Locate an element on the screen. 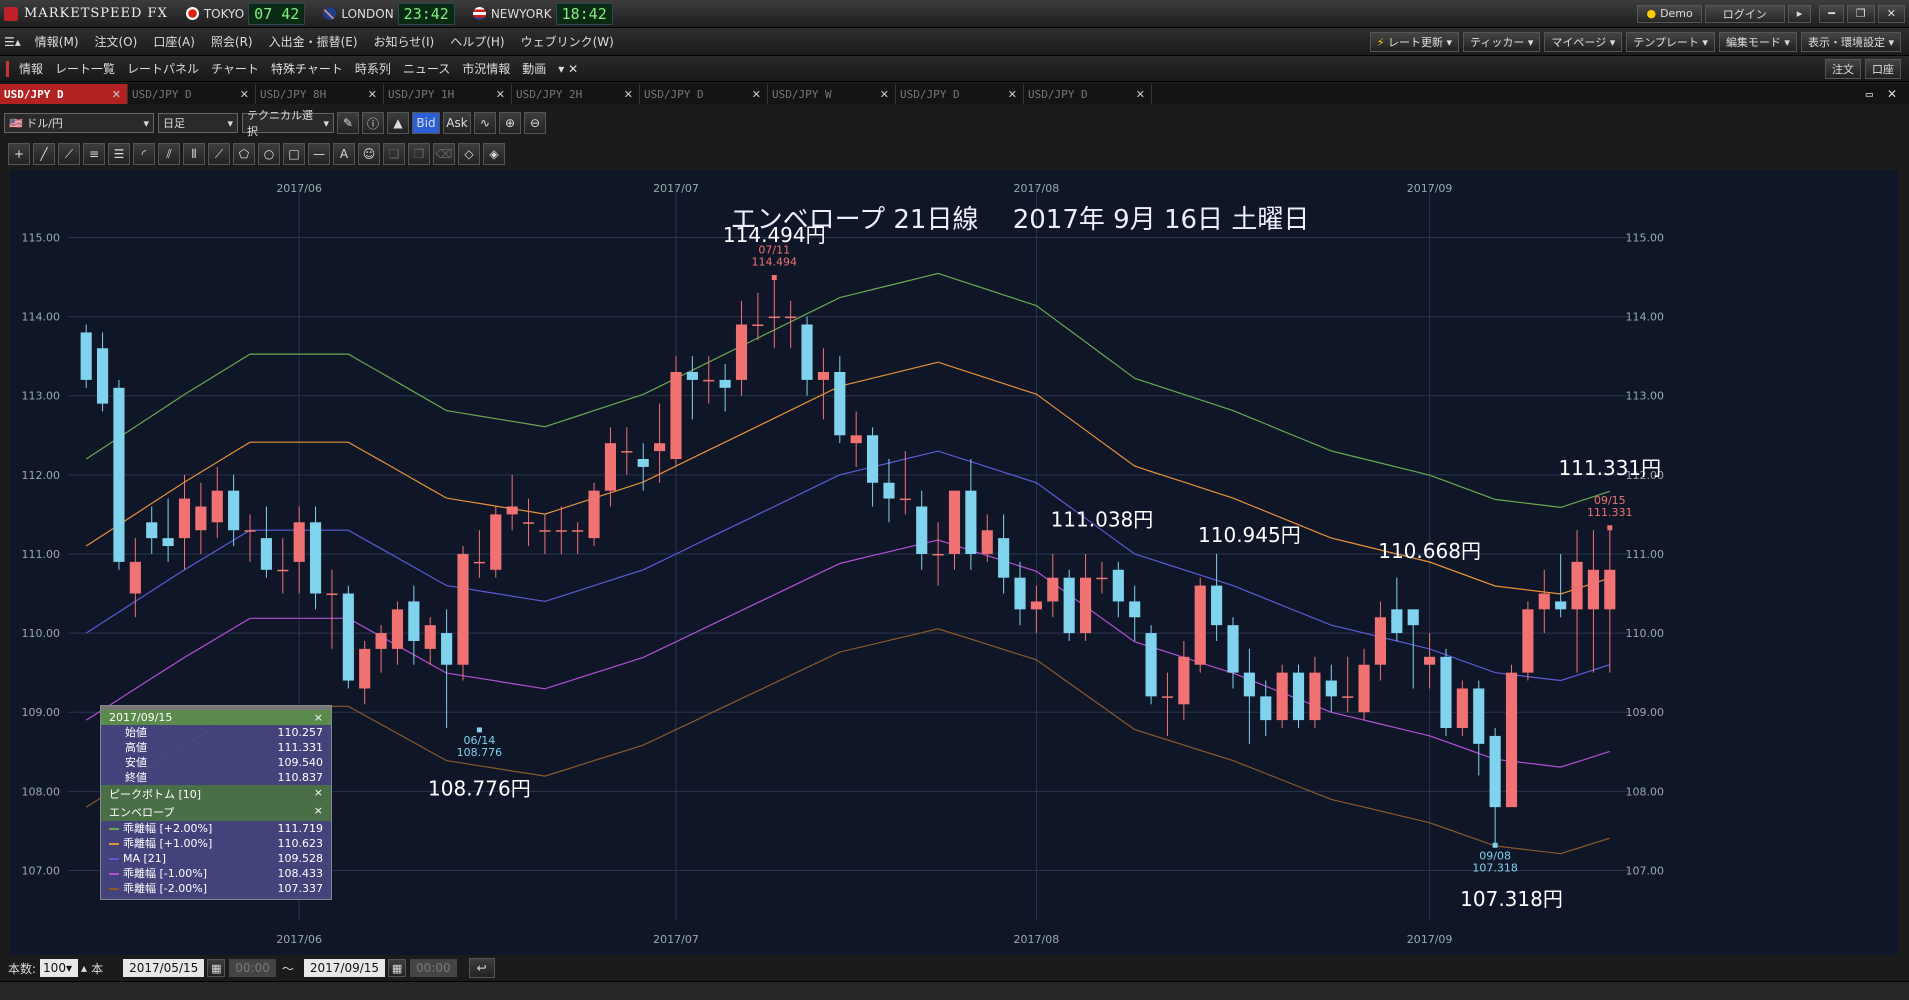  tab-usdjpy-2h: USD/JPY 2H ✕ is located at coordinates (576, 94).